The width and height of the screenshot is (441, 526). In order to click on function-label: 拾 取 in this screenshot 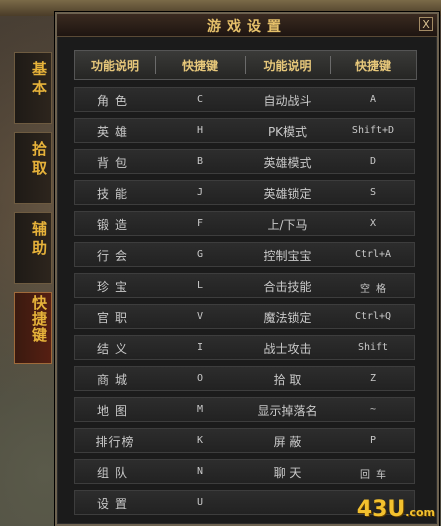, I will do `click(287, 380)`.